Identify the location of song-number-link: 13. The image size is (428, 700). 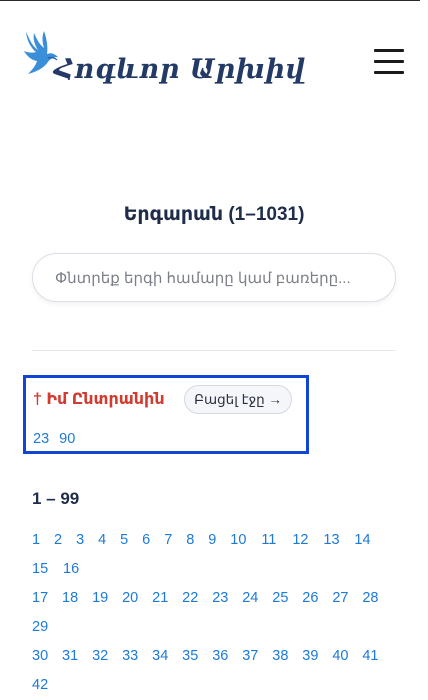
(335, 540).